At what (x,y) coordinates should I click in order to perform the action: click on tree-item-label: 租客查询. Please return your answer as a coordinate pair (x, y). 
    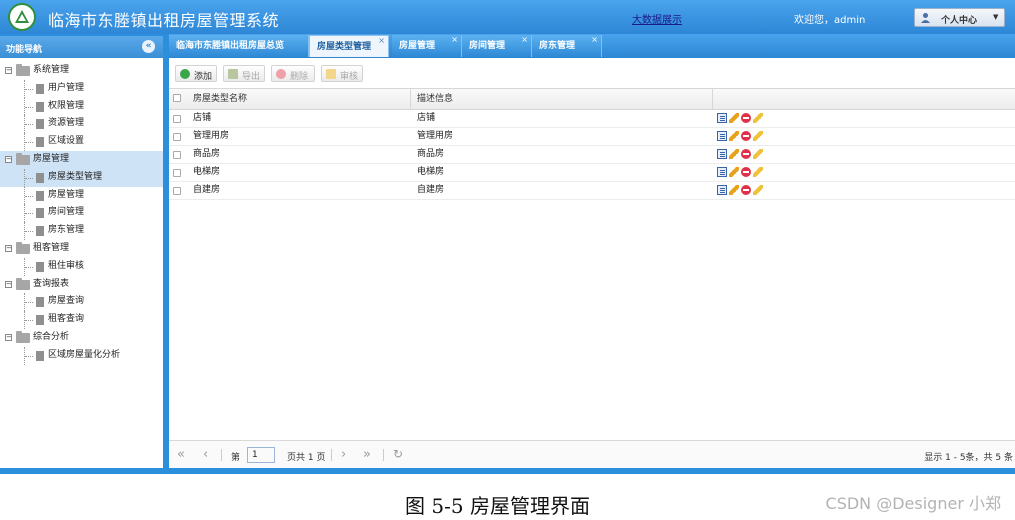
    Looking at the image, I should click on (66, 319).